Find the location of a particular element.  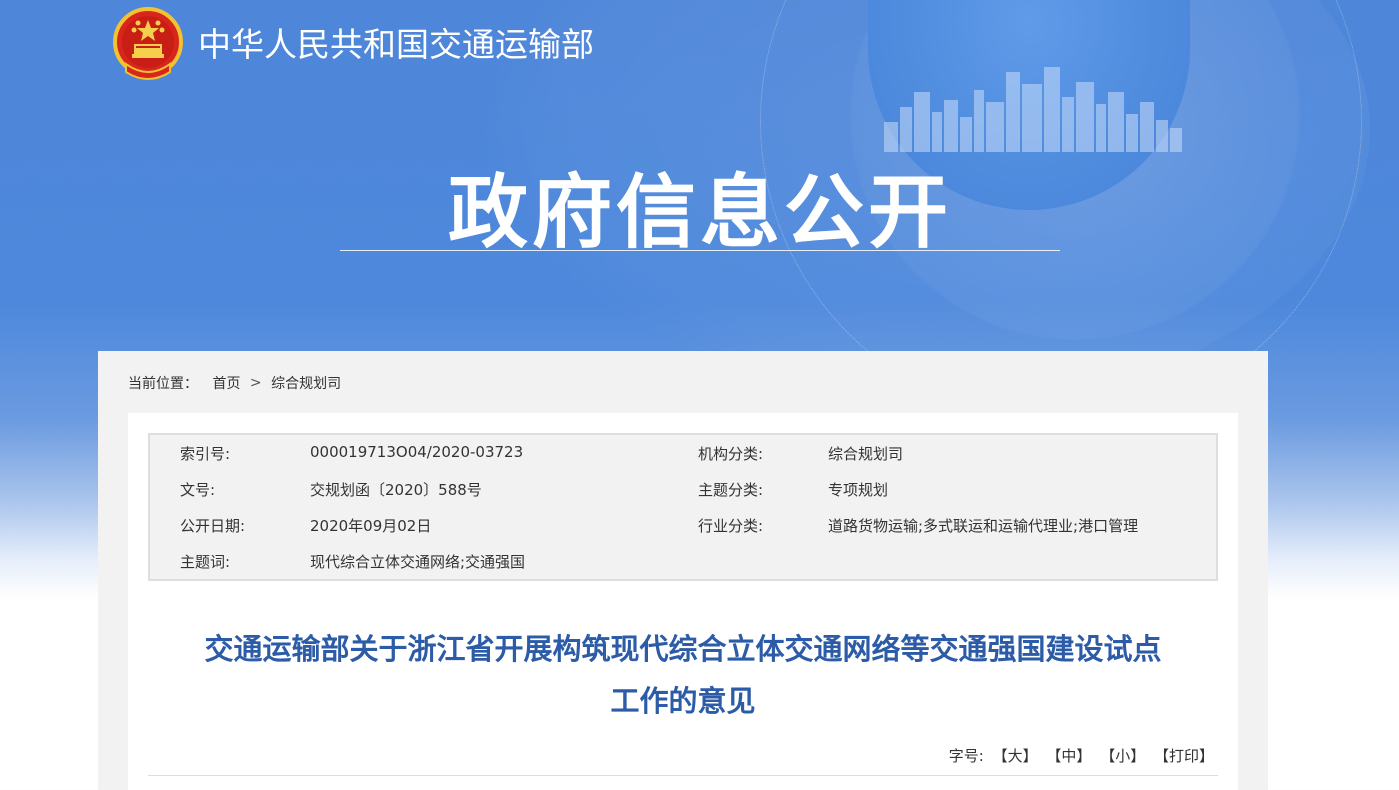

topic-label: 主题分类: is located at coordinates (731, 490).